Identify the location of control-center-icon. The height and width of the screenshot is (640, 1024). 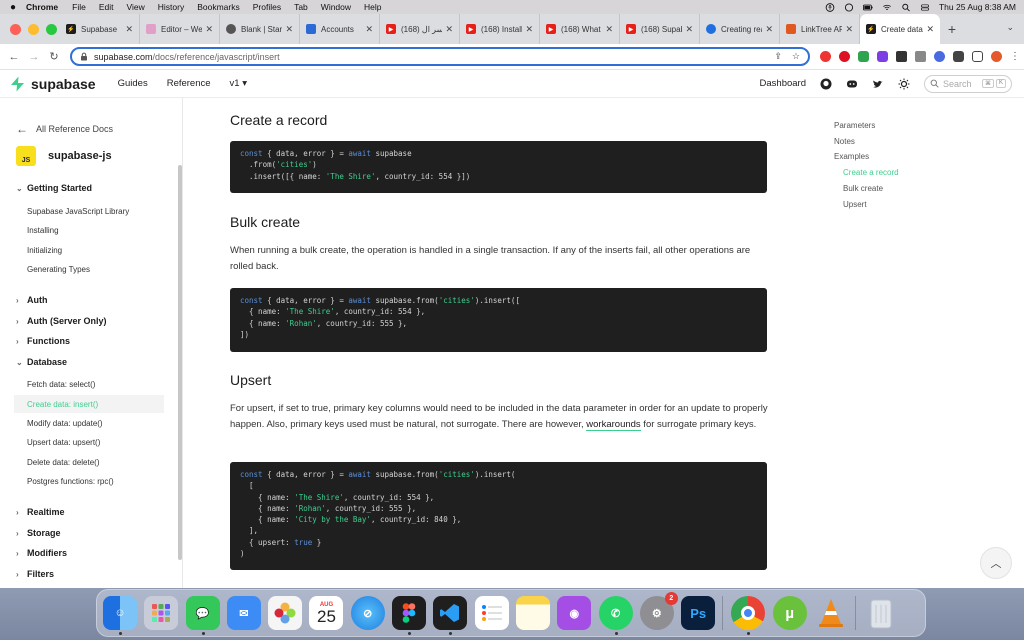
(925, 7).